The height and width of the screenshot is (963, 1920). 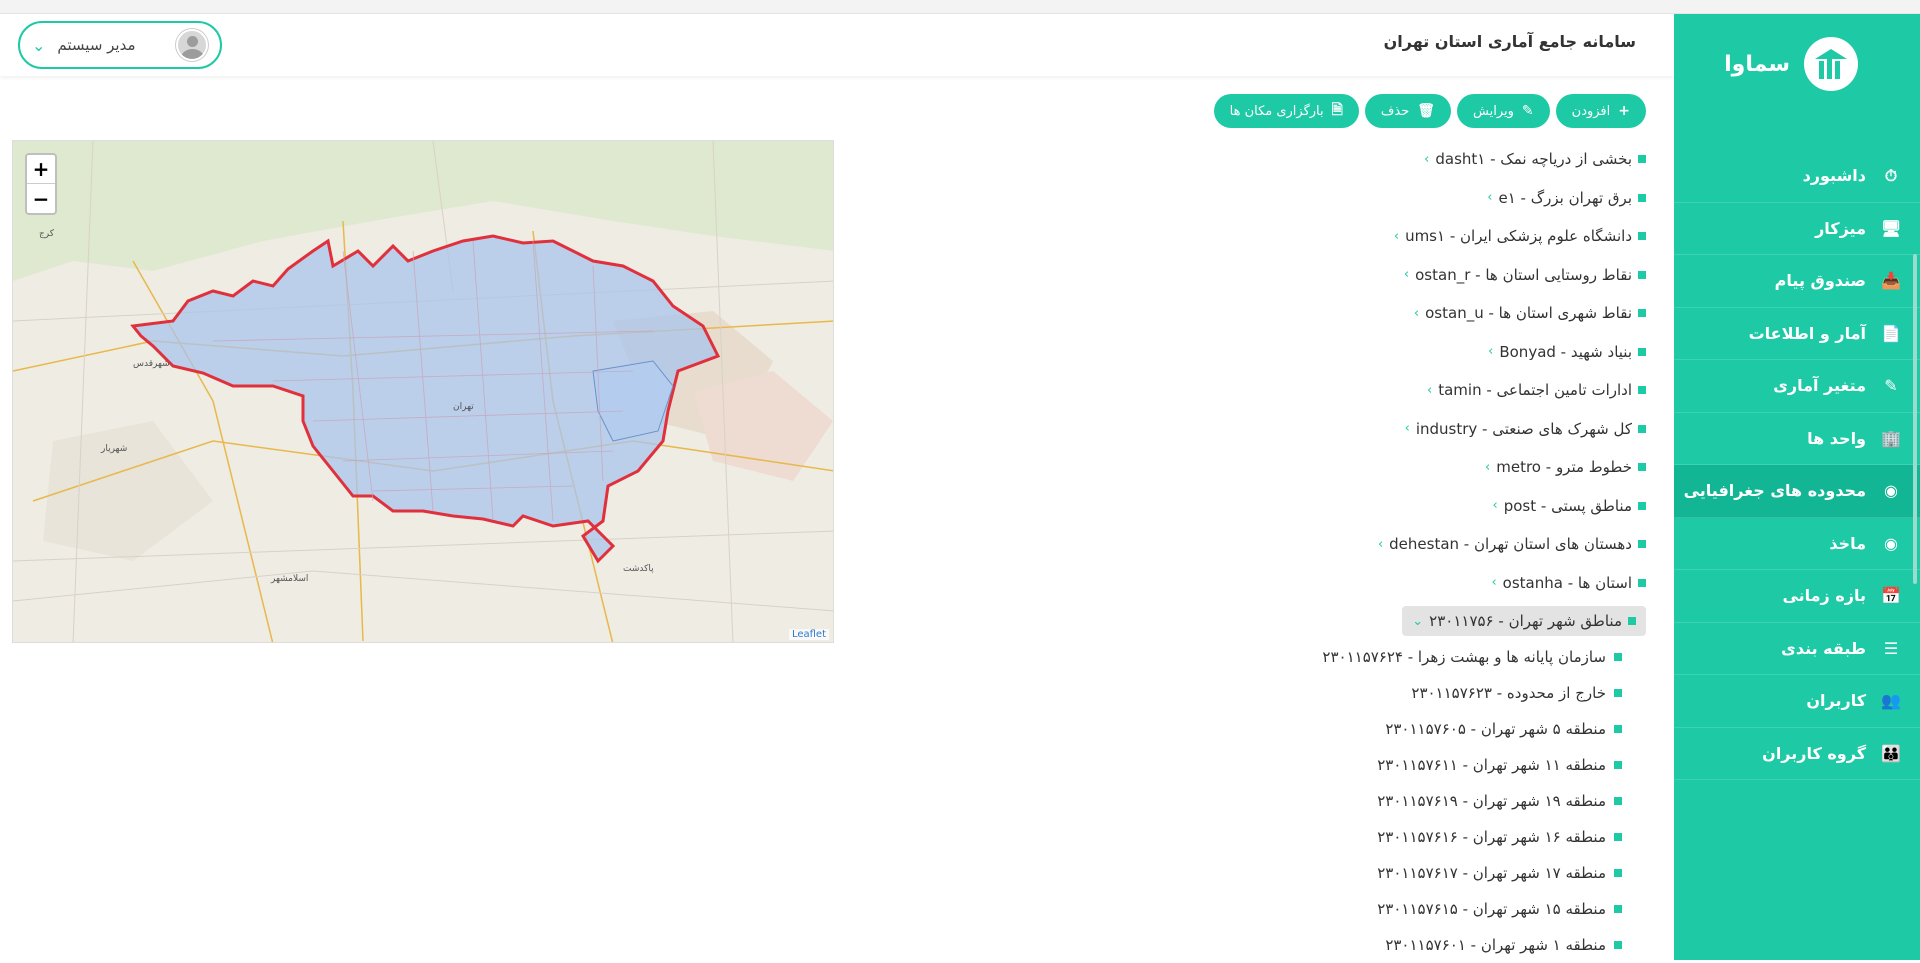 What do you see at coordinates (1491, 801) in the screenshot?
I see `subtree-node-label: ۲۳۰۱۱۵۷۶۱۹ - منطقه ۱۹ شهر تهران` at bounding box center [1491, 801].